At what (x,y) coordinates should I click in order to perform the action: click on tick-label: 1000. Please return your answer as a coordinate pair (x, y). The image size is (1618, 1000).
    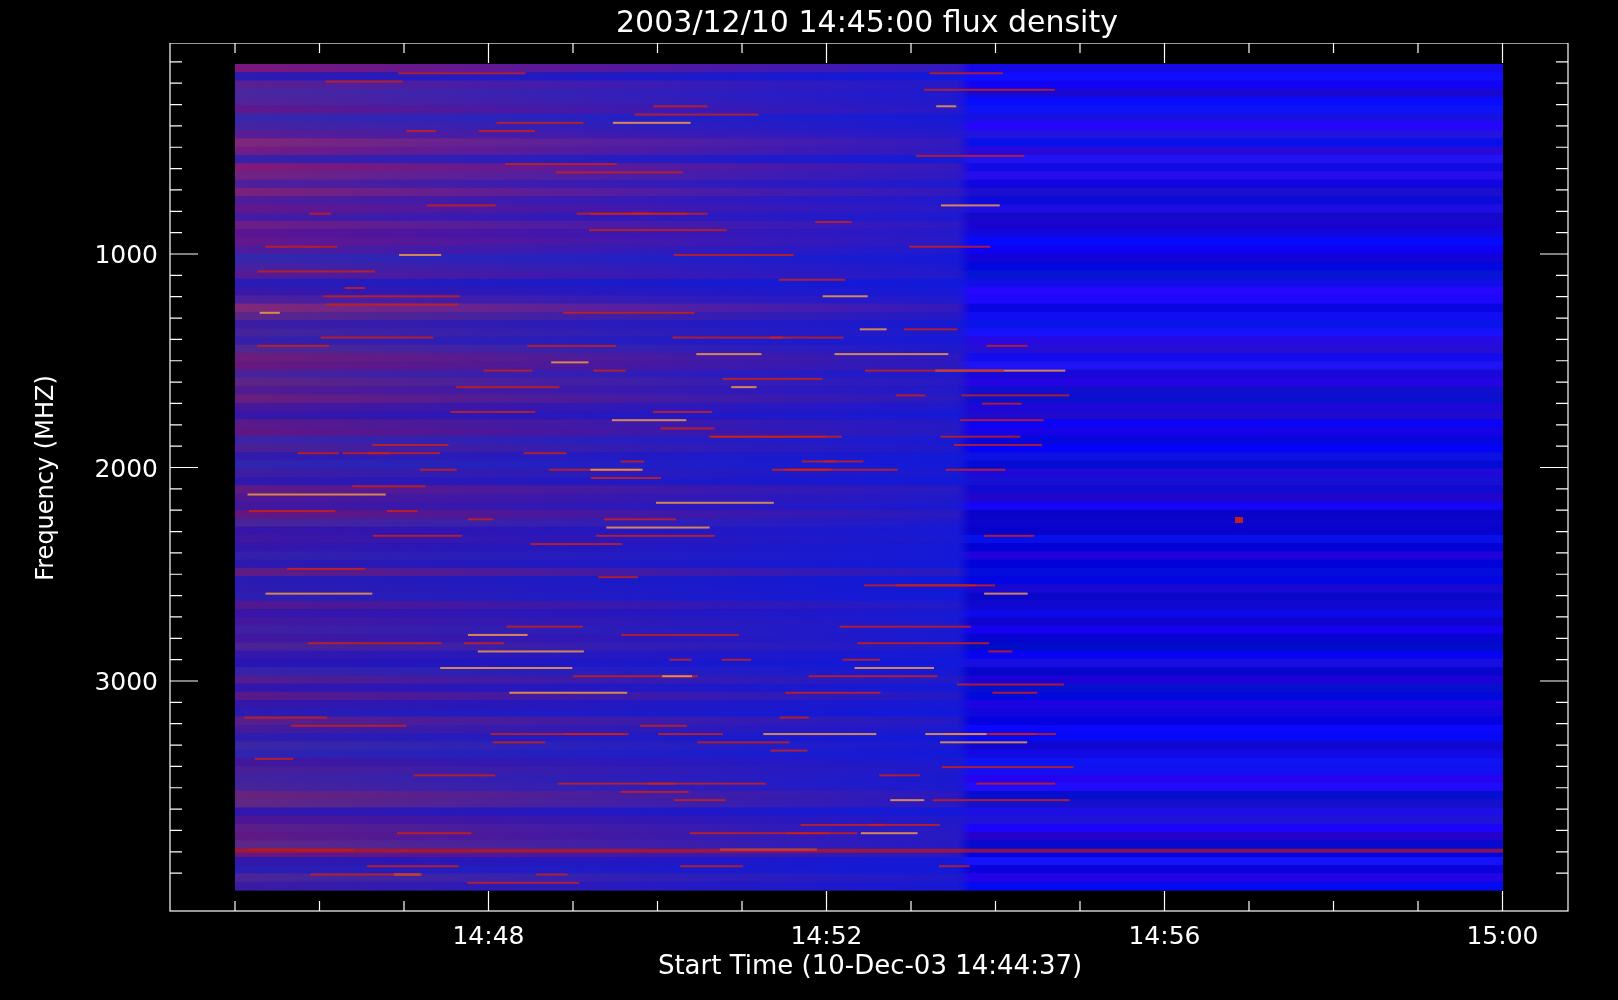
    Looking at the image, I should click on (126, 254).